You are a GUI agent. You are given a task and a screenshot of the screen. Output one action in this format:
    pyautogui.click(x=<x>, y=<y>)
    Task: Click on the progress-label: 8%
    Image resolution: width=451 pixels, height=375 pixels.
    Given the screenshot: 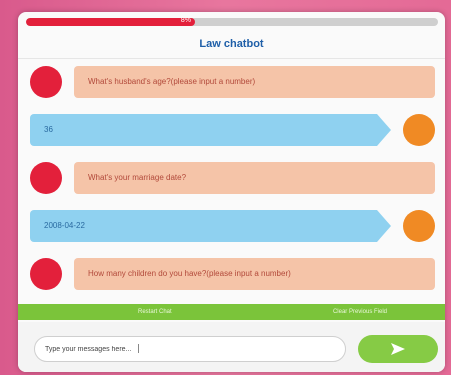 What is the action you would take?
    pyautogui.click(x=186, y=21)
    